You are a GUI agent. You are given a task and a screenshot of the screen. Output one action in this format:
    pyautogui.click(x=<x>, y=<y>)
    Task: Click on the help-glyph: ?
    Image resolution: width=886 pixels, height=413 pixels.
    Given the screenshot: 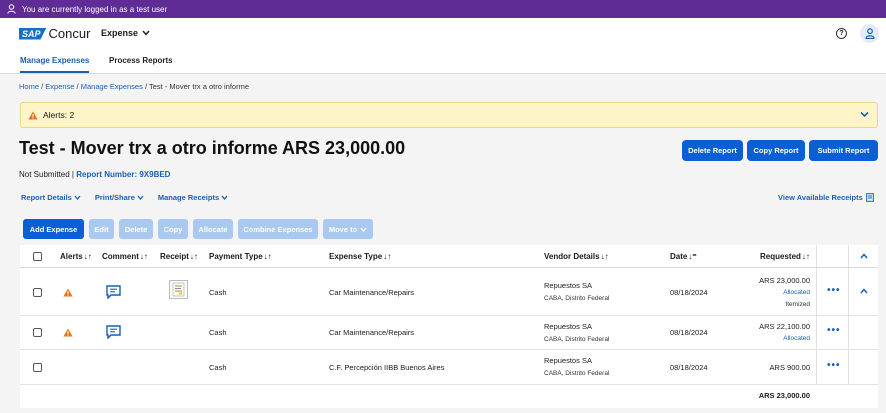 What is the action you would take?
    pyautogui.click(x=841, y=33)
    